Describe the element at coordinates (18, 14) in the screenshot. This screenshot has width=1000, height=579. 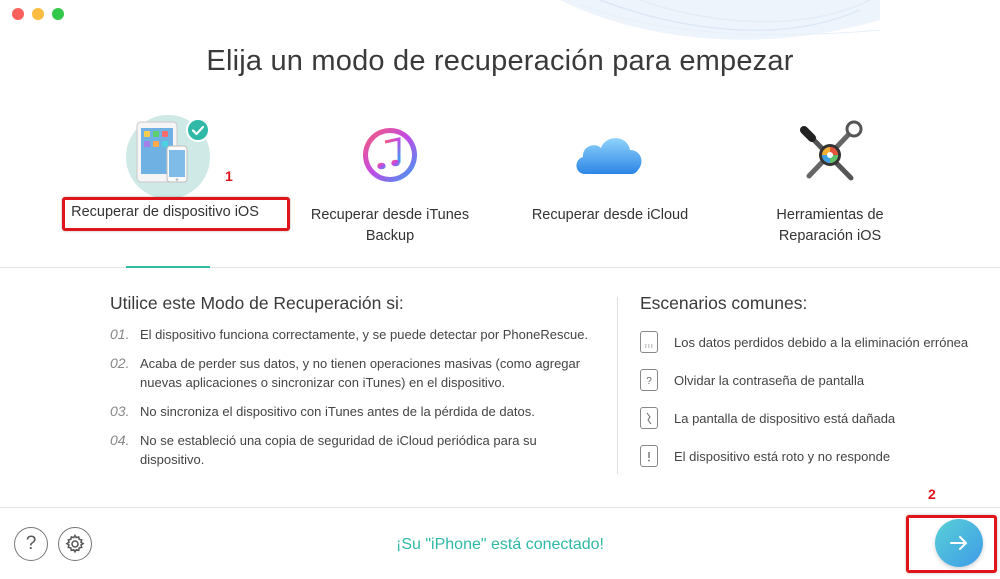
I see `close-window-button` at that location.